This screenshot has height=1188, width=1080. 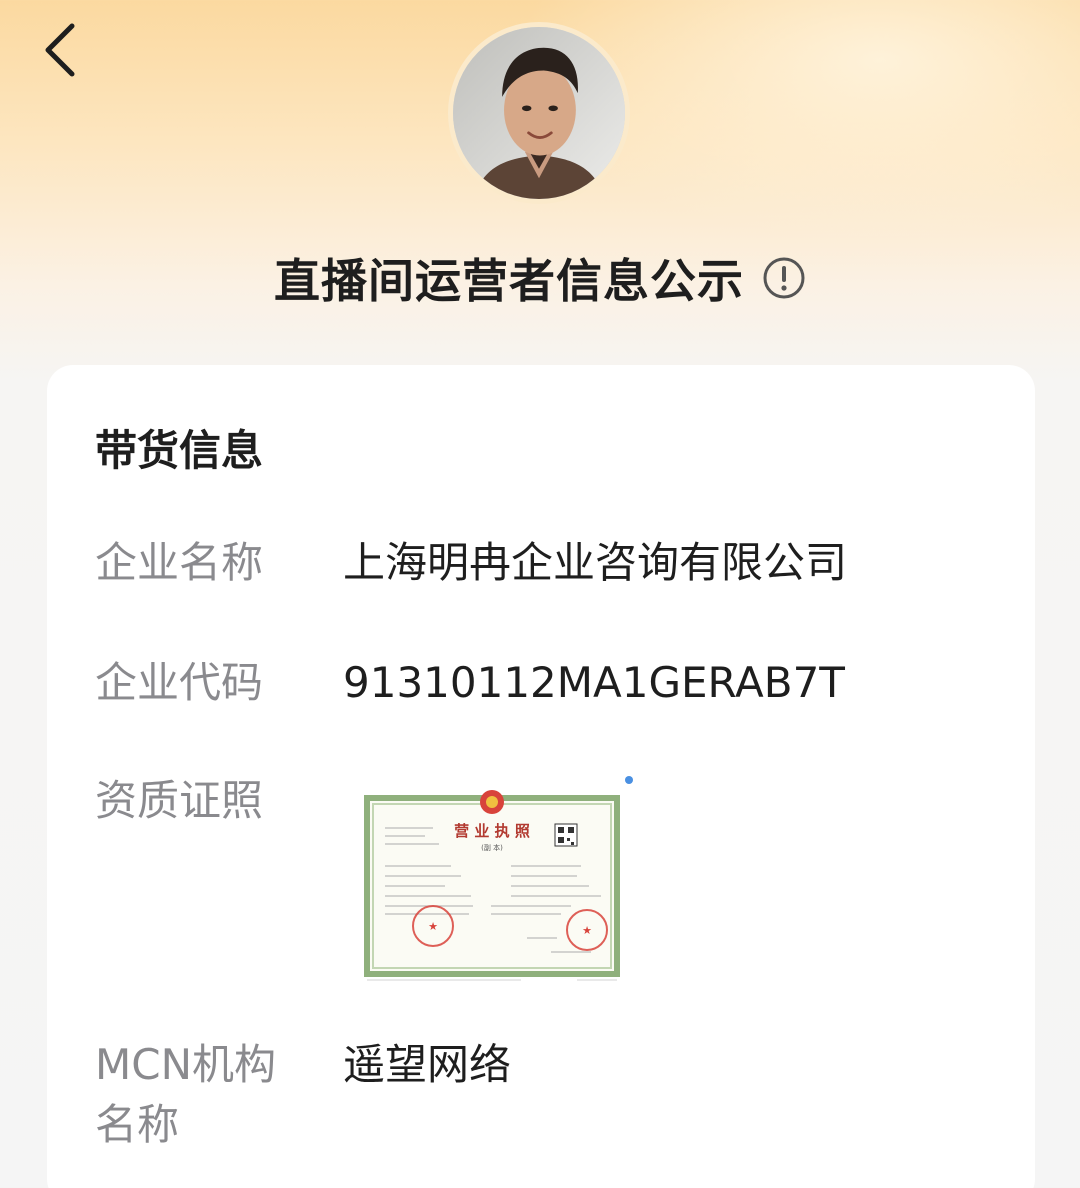 What do you see at coordinates (427, 1064) in the screenshot?
I see `mcn-name-value: 遥望网络` at bounding box center [427, 1064].